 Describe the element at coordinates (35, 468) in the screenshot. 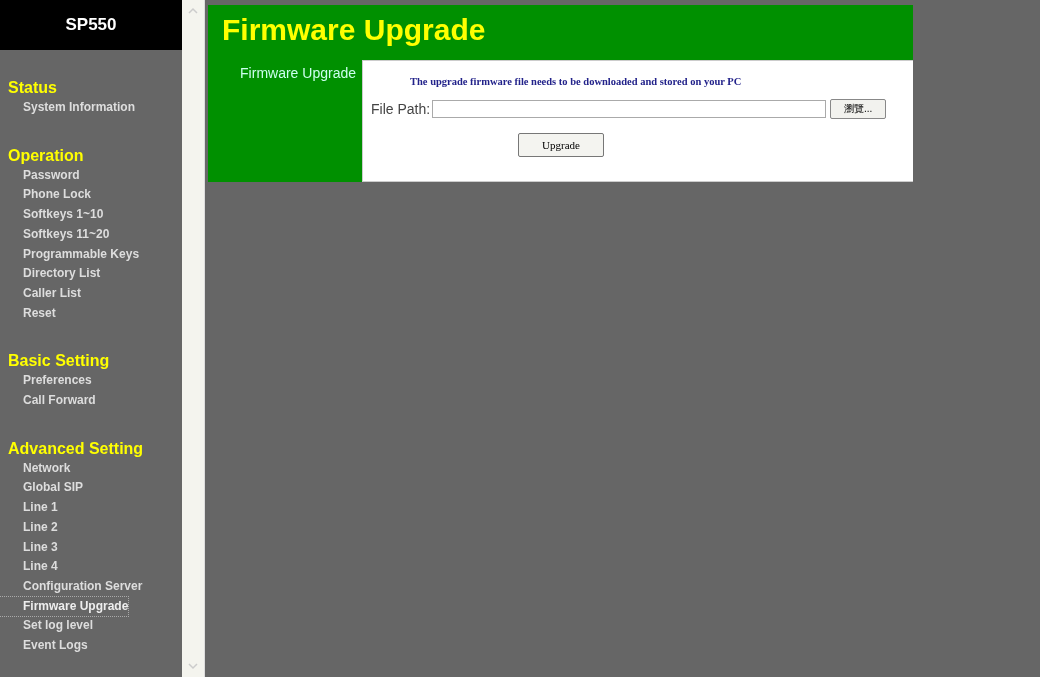

I see `nav-link: Network` at that location.